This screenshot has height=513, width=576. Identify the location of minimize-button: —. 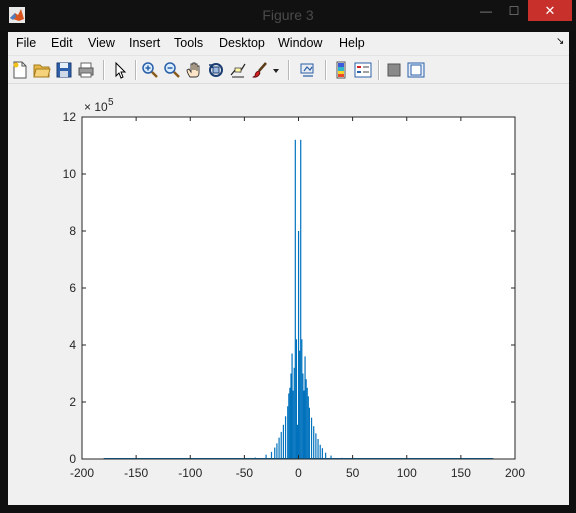
(486, 10).